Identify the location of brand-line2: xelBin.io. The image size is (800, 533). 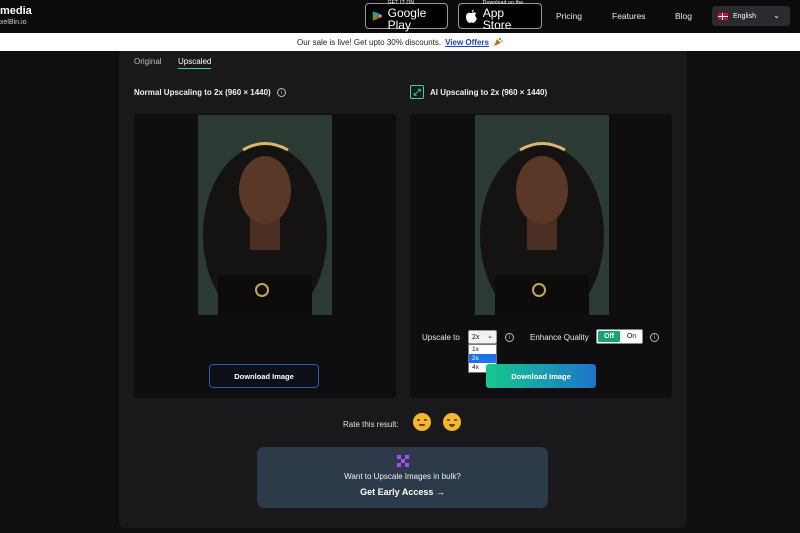
(13, 22).